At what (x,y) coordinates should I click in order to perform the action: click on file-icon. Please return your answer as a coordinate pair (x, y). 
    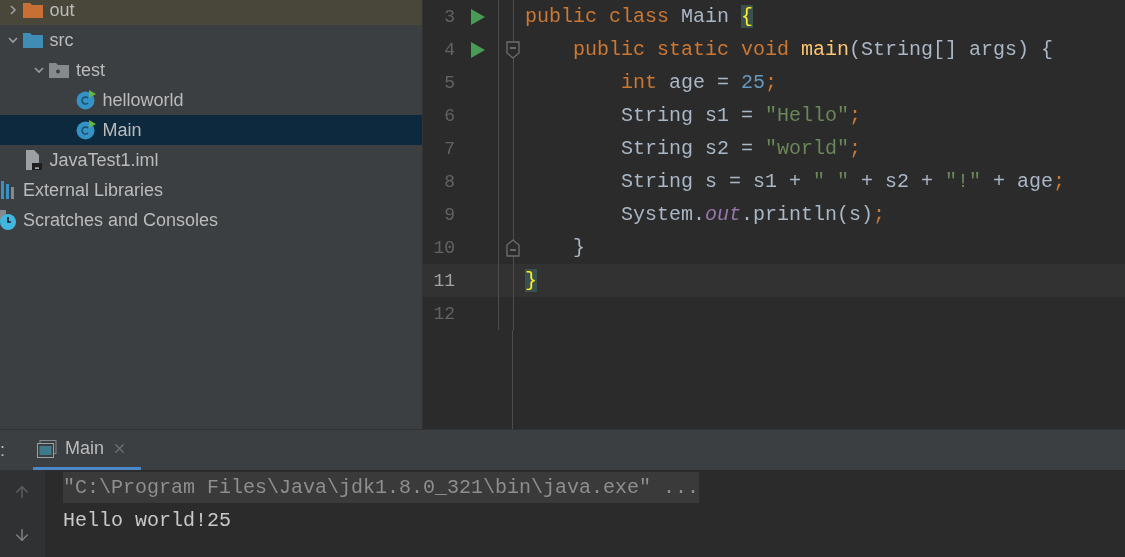
    Looking at the image, I should click on (32, 160).